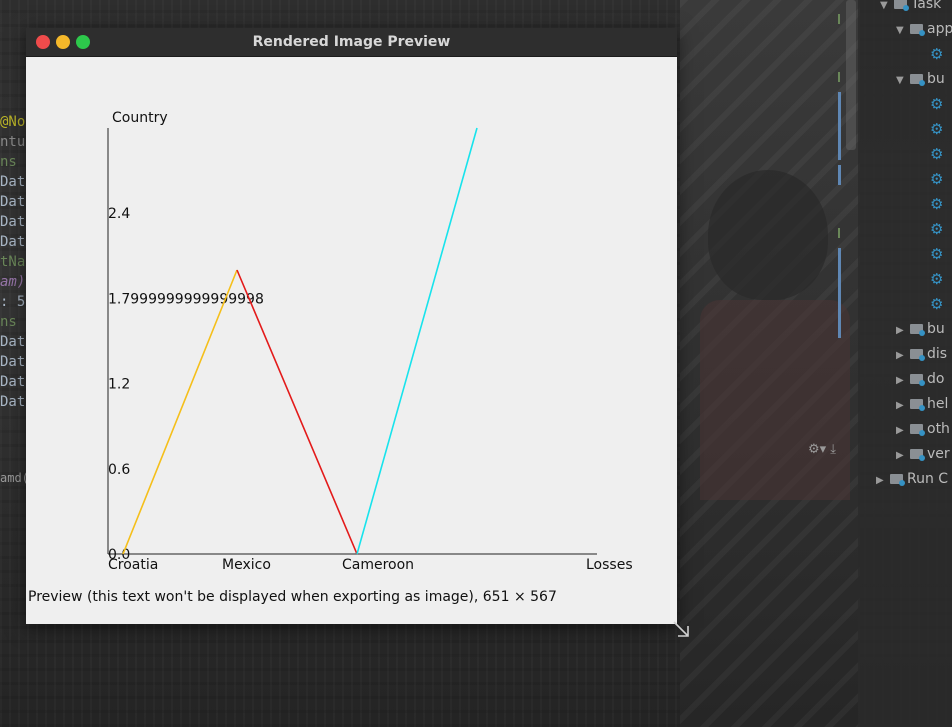 The height and width of the screenshot is (727, 952). I want to click on tree-item-folder: ▶ do, so click(920, 379).